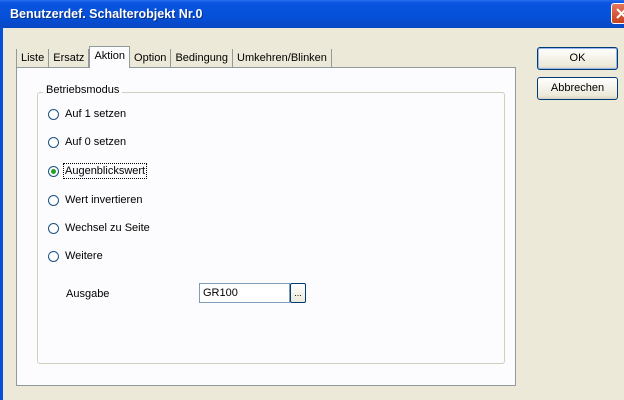 The image size is (624, 400). What do you see at coordinates (107, 228) in the screenshot?
I see `radio-label: Wechsel zu Seite` at bounding box center [107, 228].